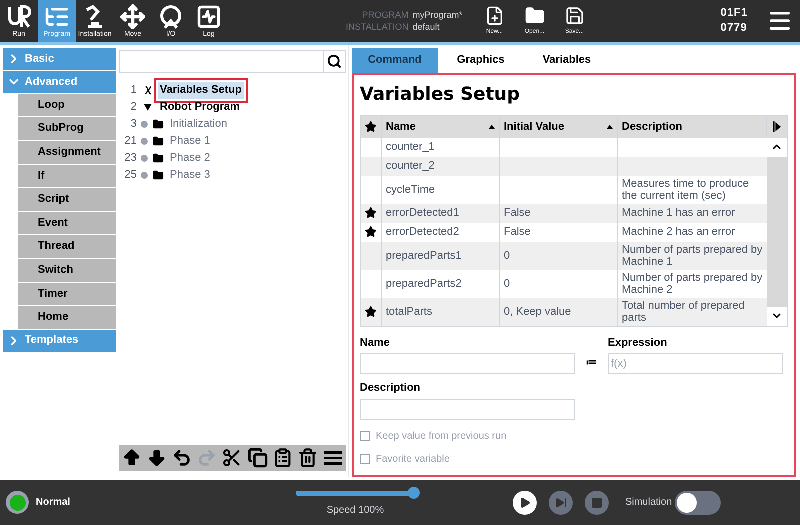 This screenshot has width=800, height=525. What do you see at coordinates (67, 152) in the screenshot?
I see `command-button: Assignment` at bounding box center [67, 152].